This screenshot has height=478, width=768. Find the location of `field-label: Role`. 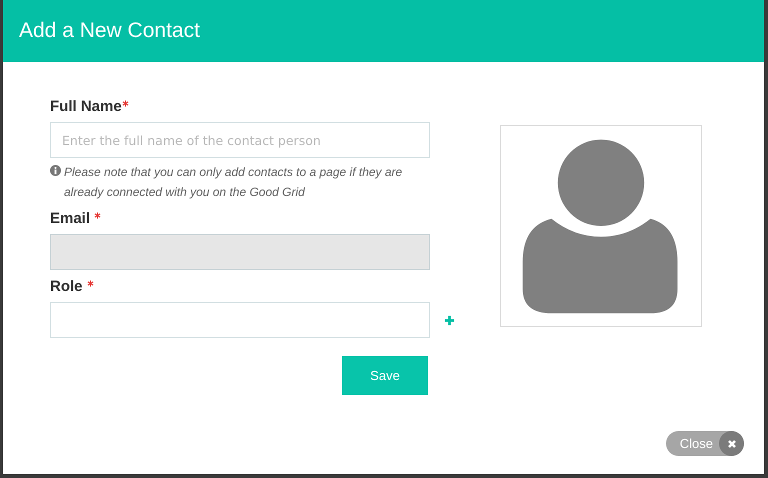

field-label: Role is located at coordinates (66, 286).